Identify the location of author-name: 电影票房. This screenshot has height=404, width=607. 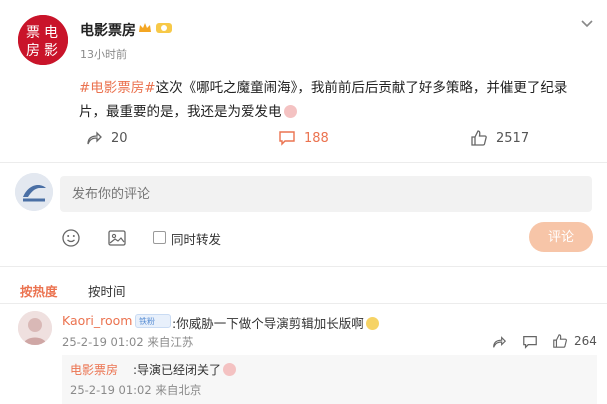
(108, 30).